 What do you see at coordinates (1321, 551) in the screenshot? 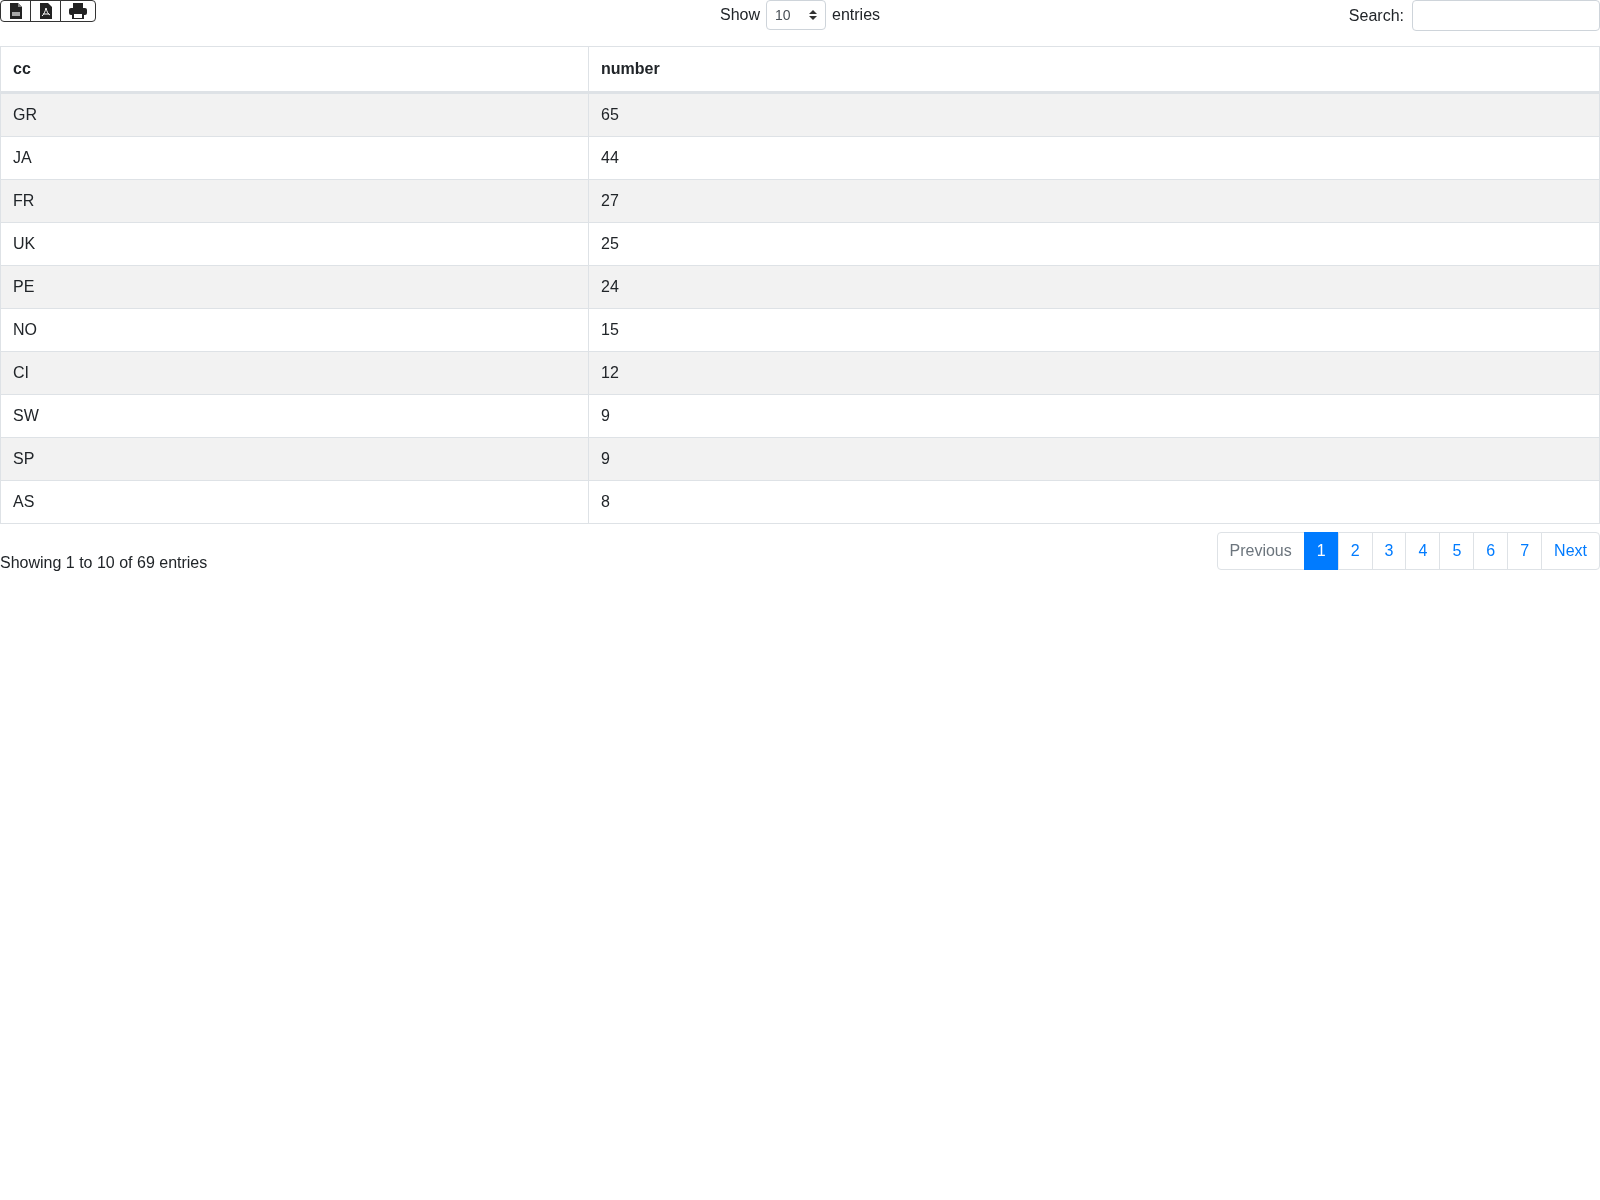
I see `page-button: 1` at bounding box center [1321, 551].